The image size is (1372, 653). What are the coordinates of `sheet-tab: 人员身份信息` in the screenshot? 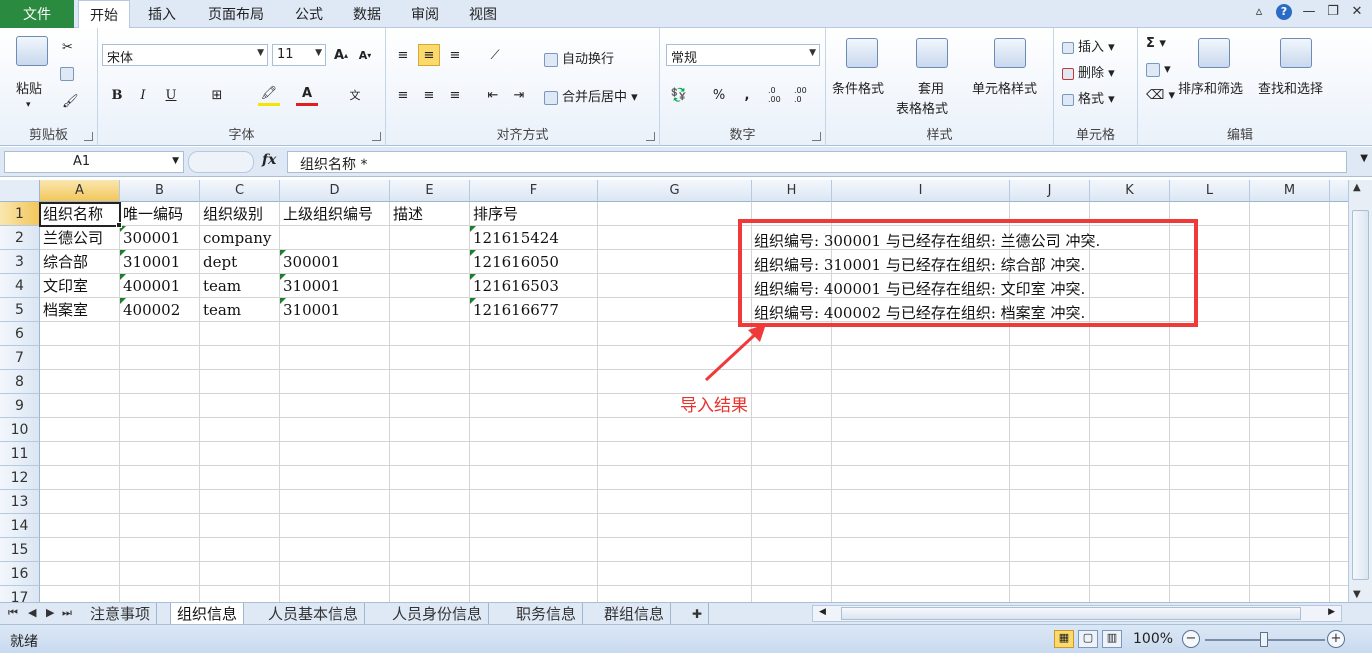 It's located at (438, 613).